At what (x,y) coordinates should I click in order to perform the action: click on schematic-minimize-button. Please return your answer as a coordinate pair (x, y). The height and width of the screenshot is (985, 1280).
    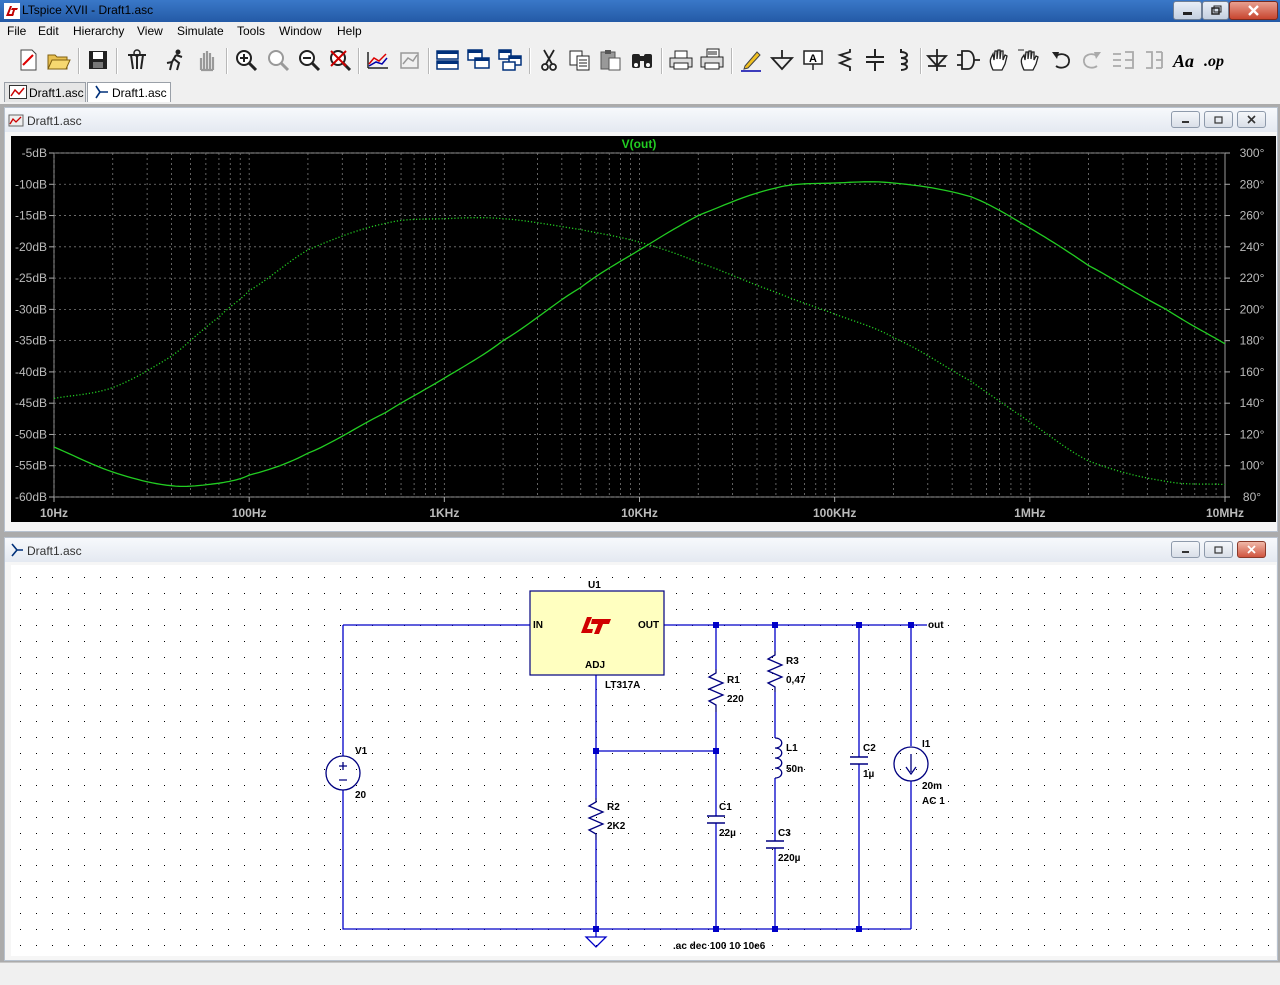
    Looking at the image, I should click on (1185, 549).